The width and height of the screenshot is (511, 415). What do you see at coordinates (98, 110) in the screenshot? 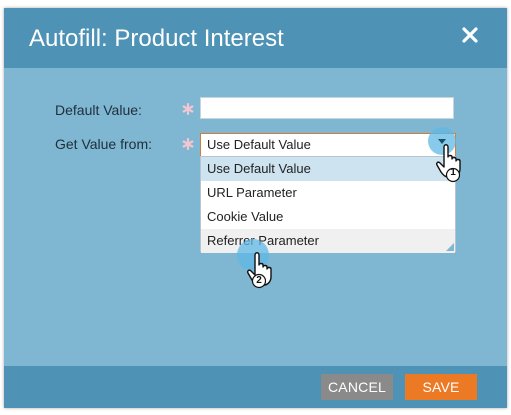
I see `default-value-label: Default Value:` at bounding box center [98, 110].